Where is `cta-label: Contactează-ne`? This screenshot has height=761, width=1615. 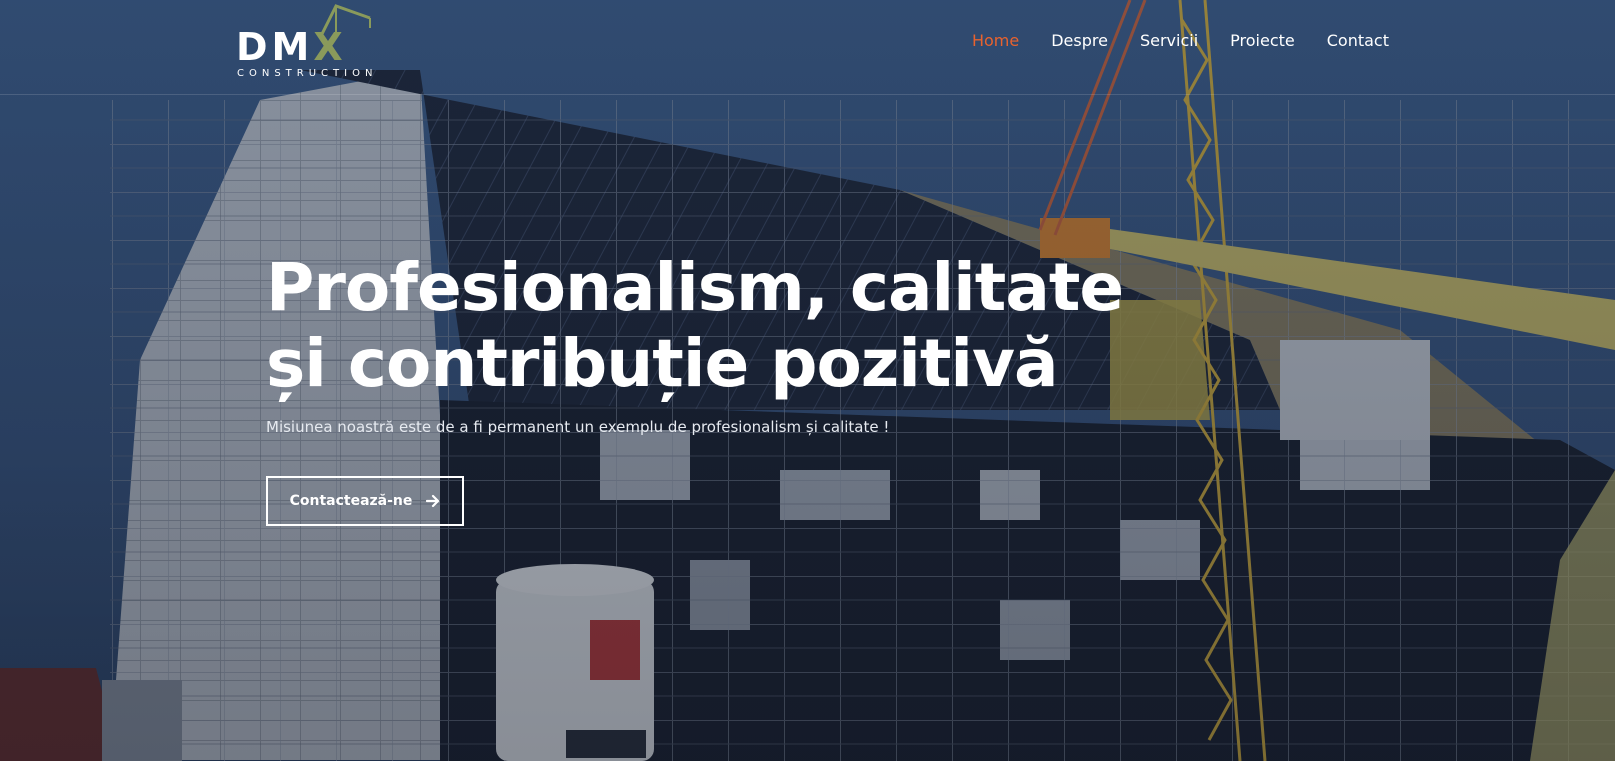 cta-label: Contactează-ne is located at coordinates (351, 501).